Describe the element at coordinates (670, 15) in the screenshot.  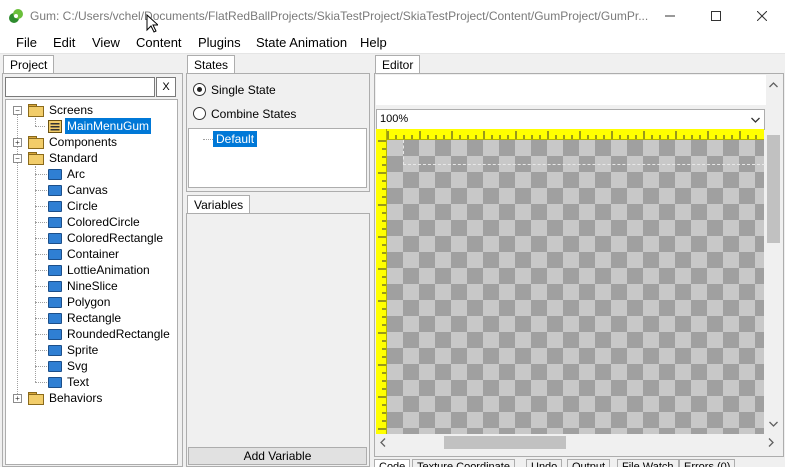
I see `minimize-icon` at that location.